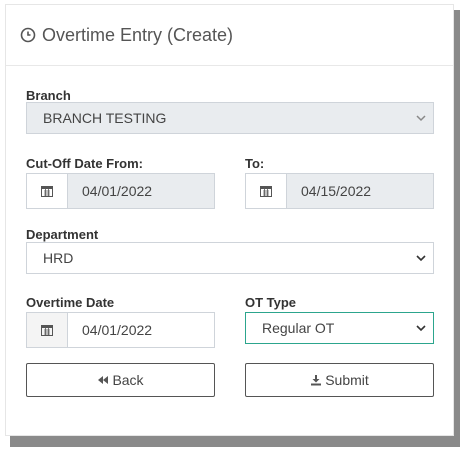  What do you see at coordinates (28, 35) in the screenshot?
I see `clock-icon` at bounding box center [28, 35].